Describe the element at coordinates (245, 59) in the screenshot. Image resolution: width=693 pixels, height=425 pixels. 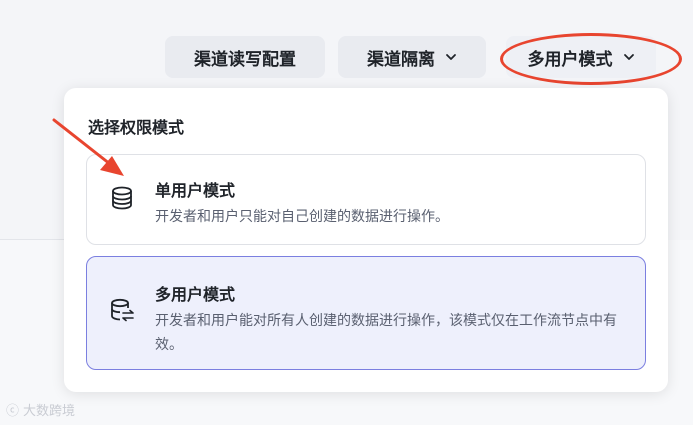
I see `channel-rw-config-label: 渠道读写配置` at that location.